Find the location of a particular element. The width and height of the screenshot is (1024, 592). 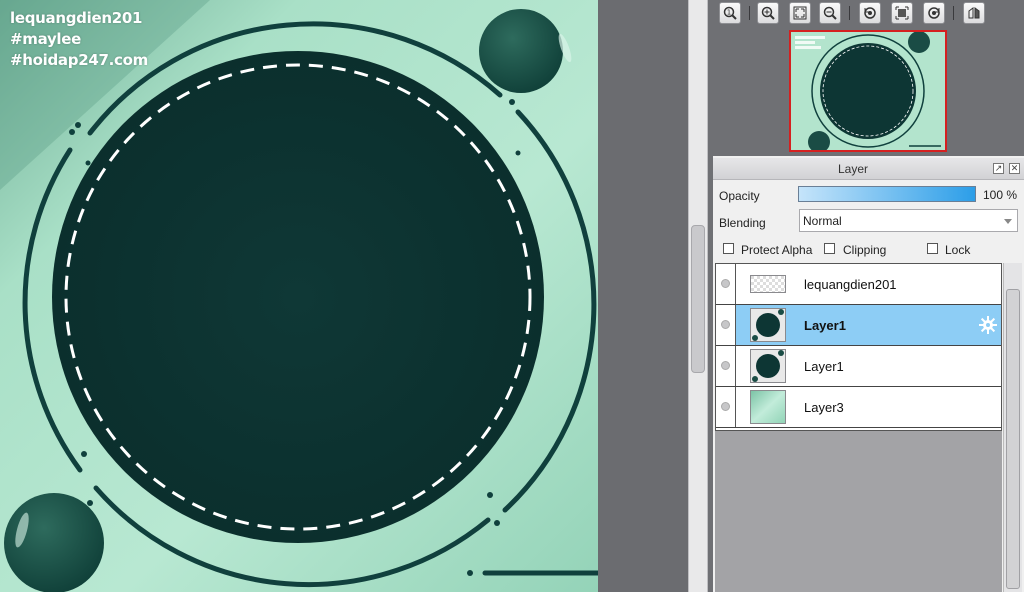

zoom-out-icon is located at coordinates (830, 13).